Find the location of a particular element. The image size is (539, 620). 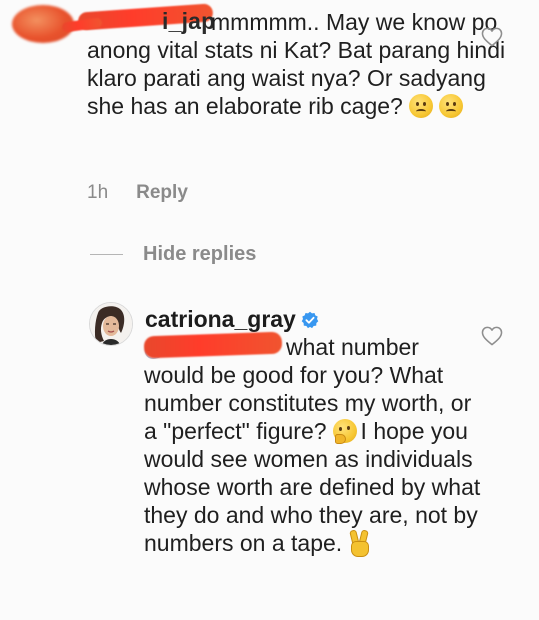

profile-photo-icon is located at coordinates (111, 324).